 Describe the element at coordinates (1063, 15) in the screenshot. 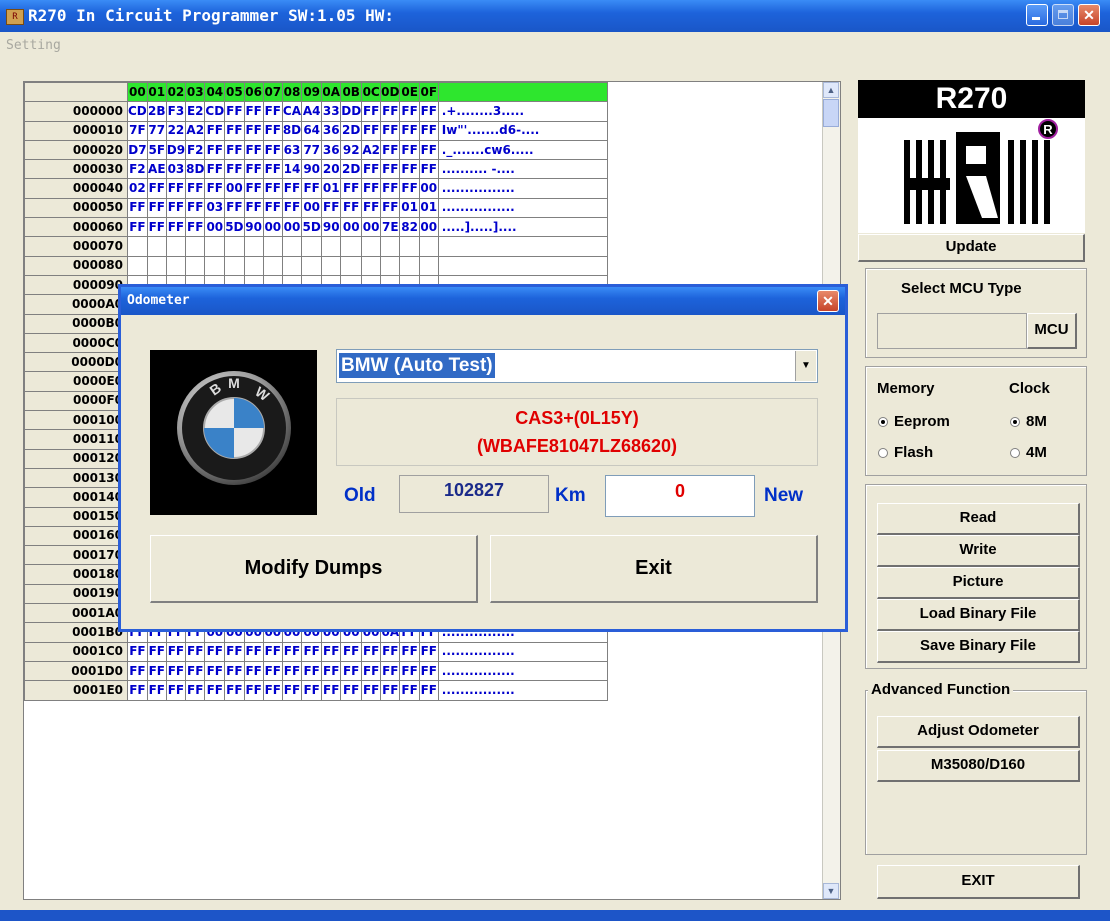

I see `maximize-button` at that location.